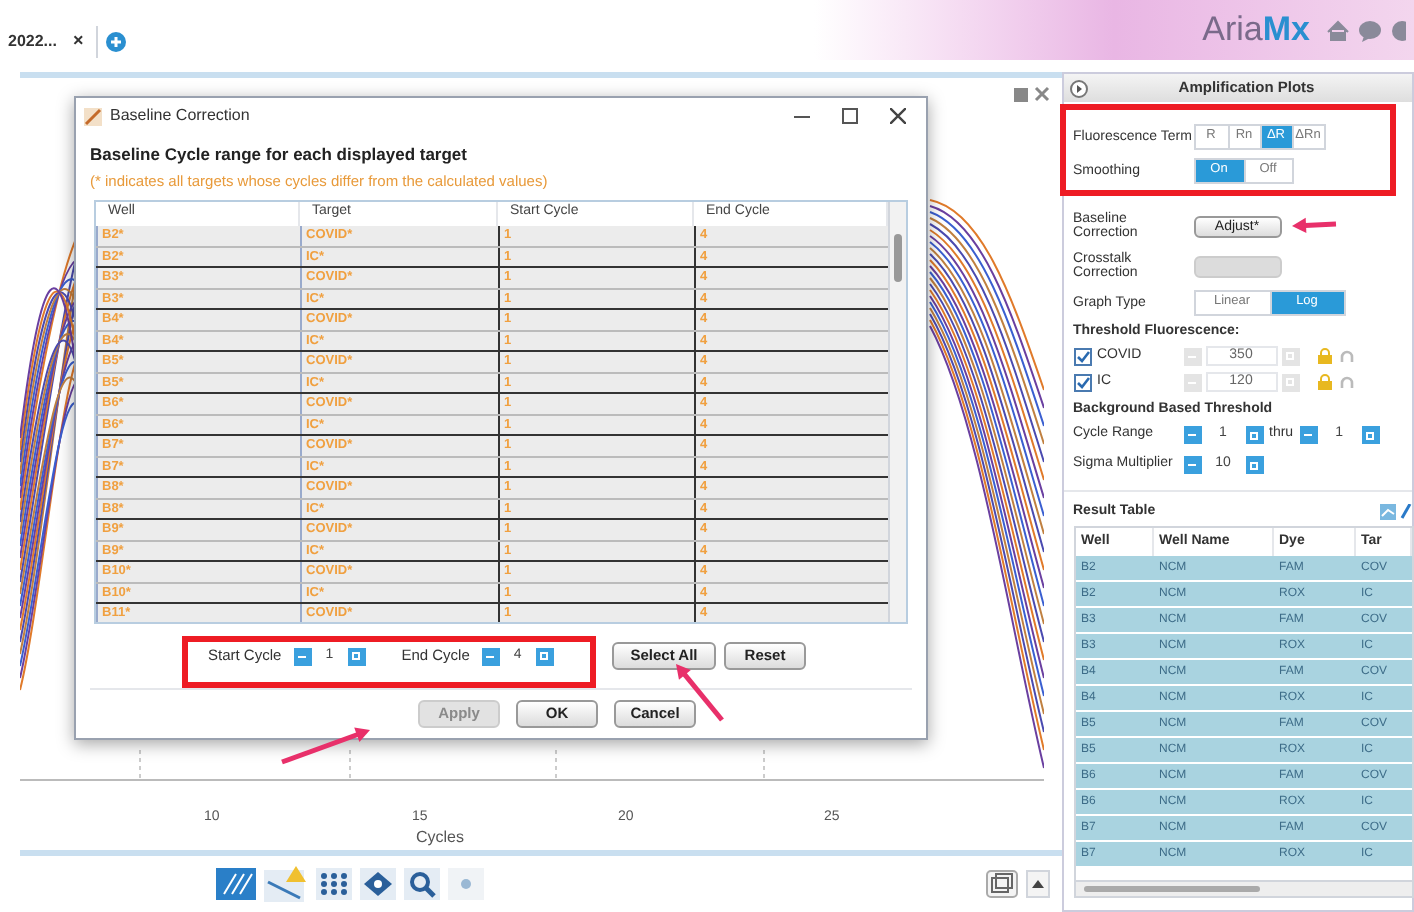 This screenshot has width=1414, height=912. Describe the element at coordinates (1406, 512) in the screenshot. I see `pencil-icon` at that location.